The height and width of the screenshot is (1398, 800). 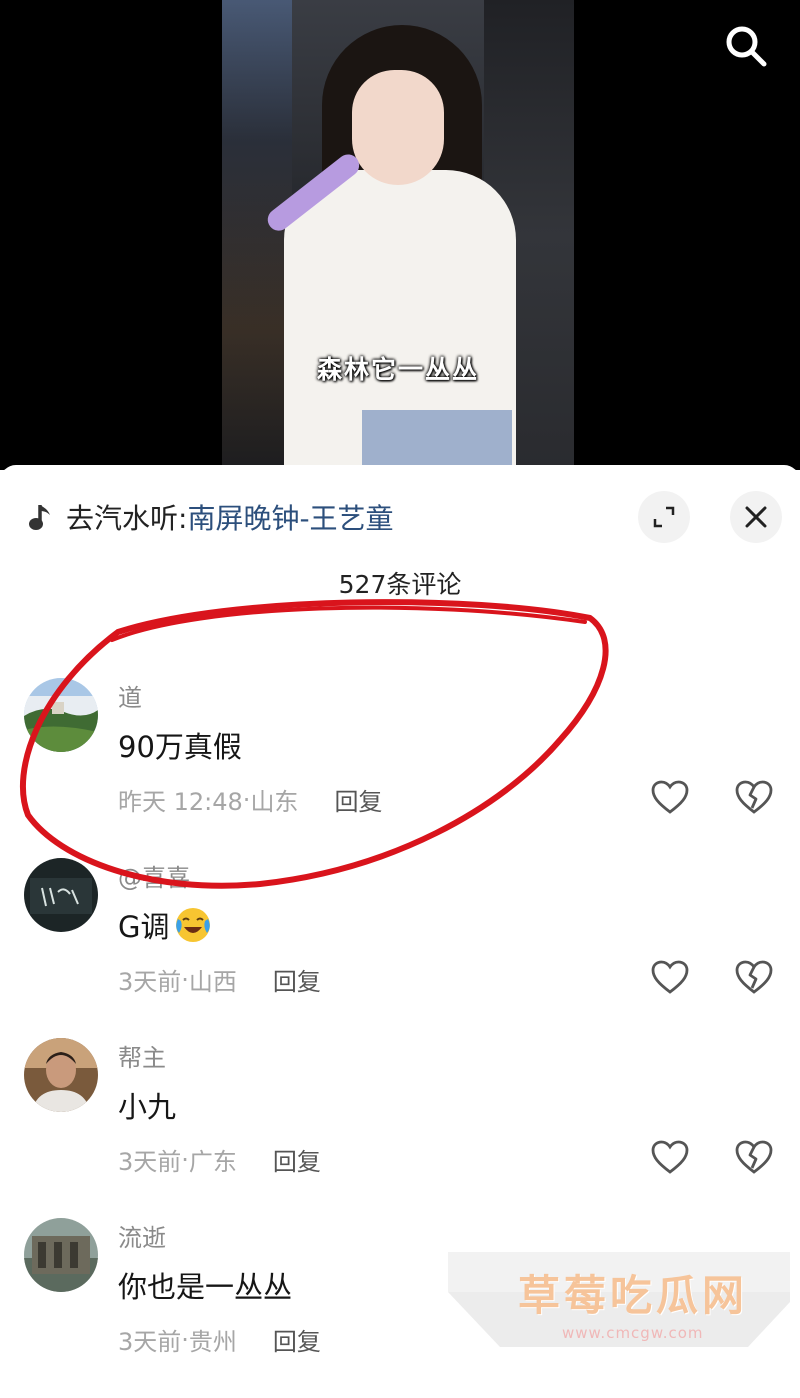 I want to click on comment-item: 道 90万真假 昨天 12:48 · 山东 回复, so click(x=400, y=763).